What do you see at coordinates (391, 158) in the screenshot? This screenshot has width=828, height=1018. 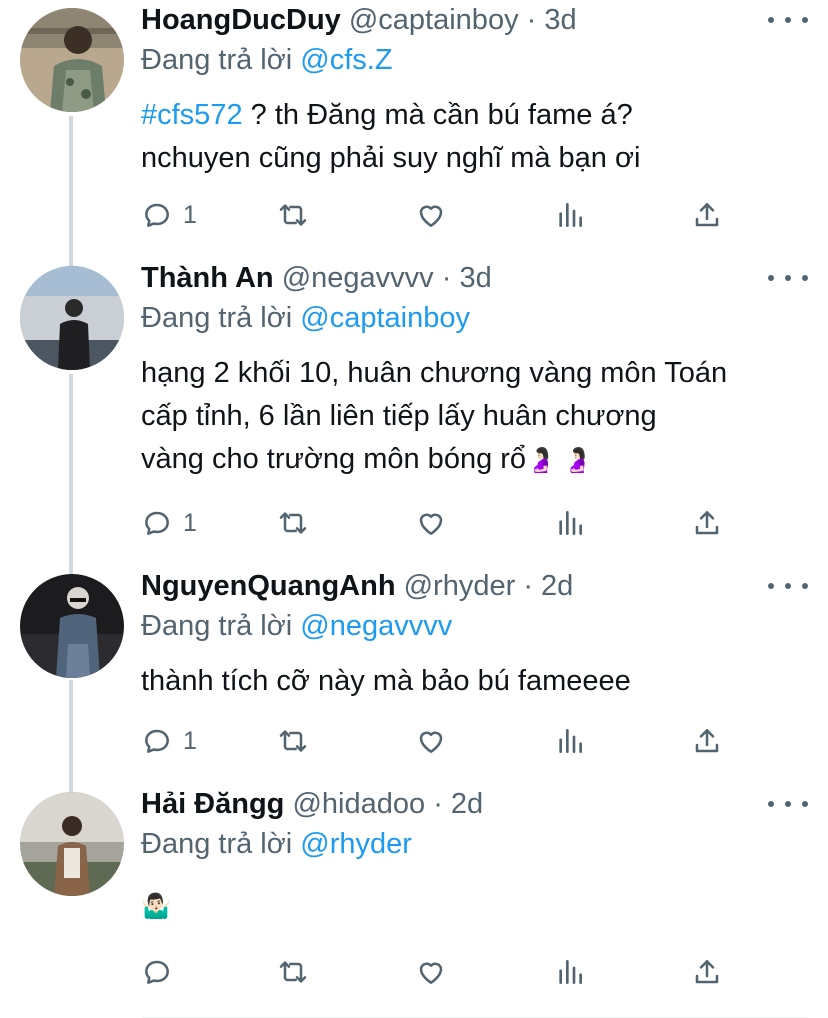 I see `tweet-text-line: nchuyen cũng phải suy nghĩ mà bạn ơi` at bounding box center [391, 158].